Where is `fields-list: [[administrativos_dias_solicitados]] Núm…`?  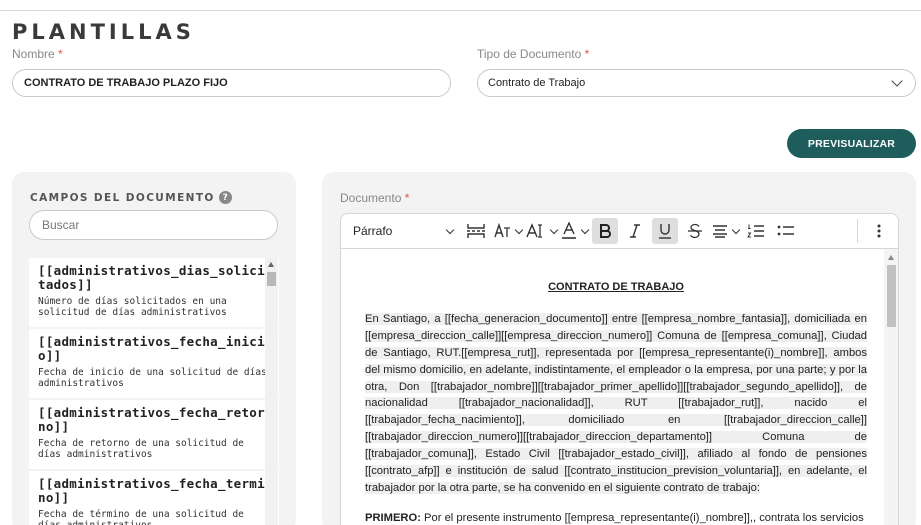
fields-list: [[administrativos_dias_solicitados]] Núm… is located at coordinates (154, 391).